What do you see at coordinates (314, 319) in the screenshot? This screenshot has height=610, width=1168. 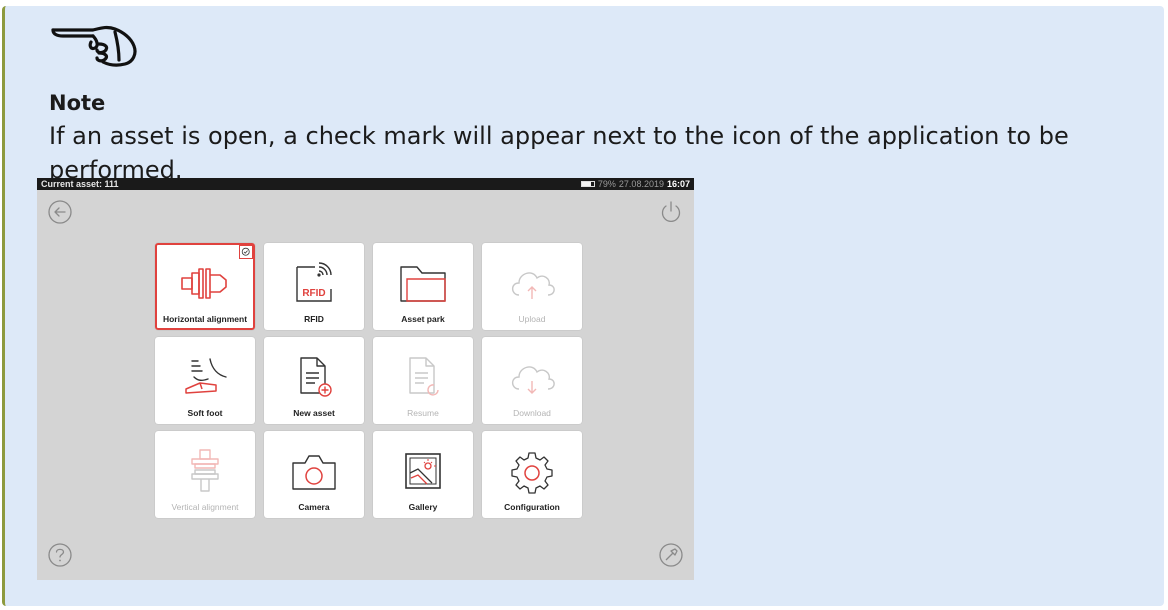 I see `tile-label: RFID` at bounding box center [314, 319].